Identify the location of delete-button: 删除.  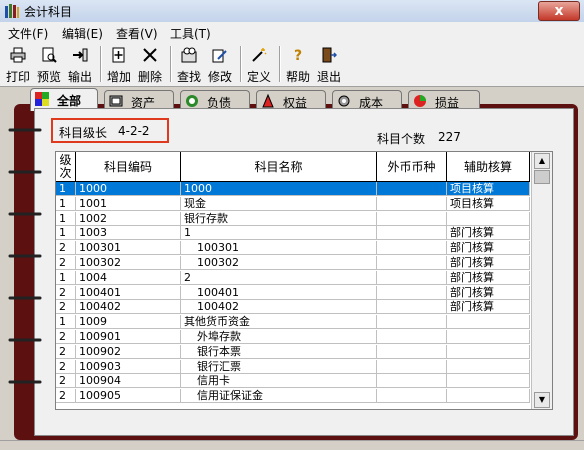
(150, 64).